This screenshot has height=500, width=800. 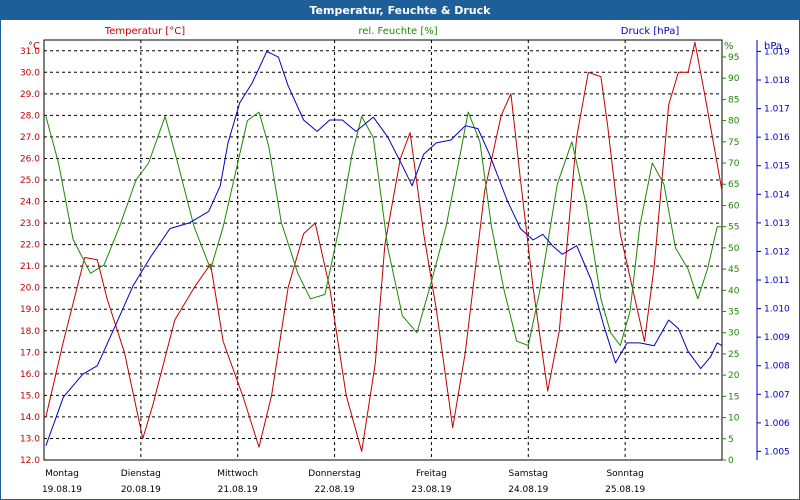 I want to click on humidity-tick-label: 5, so click(x=731, y=440).